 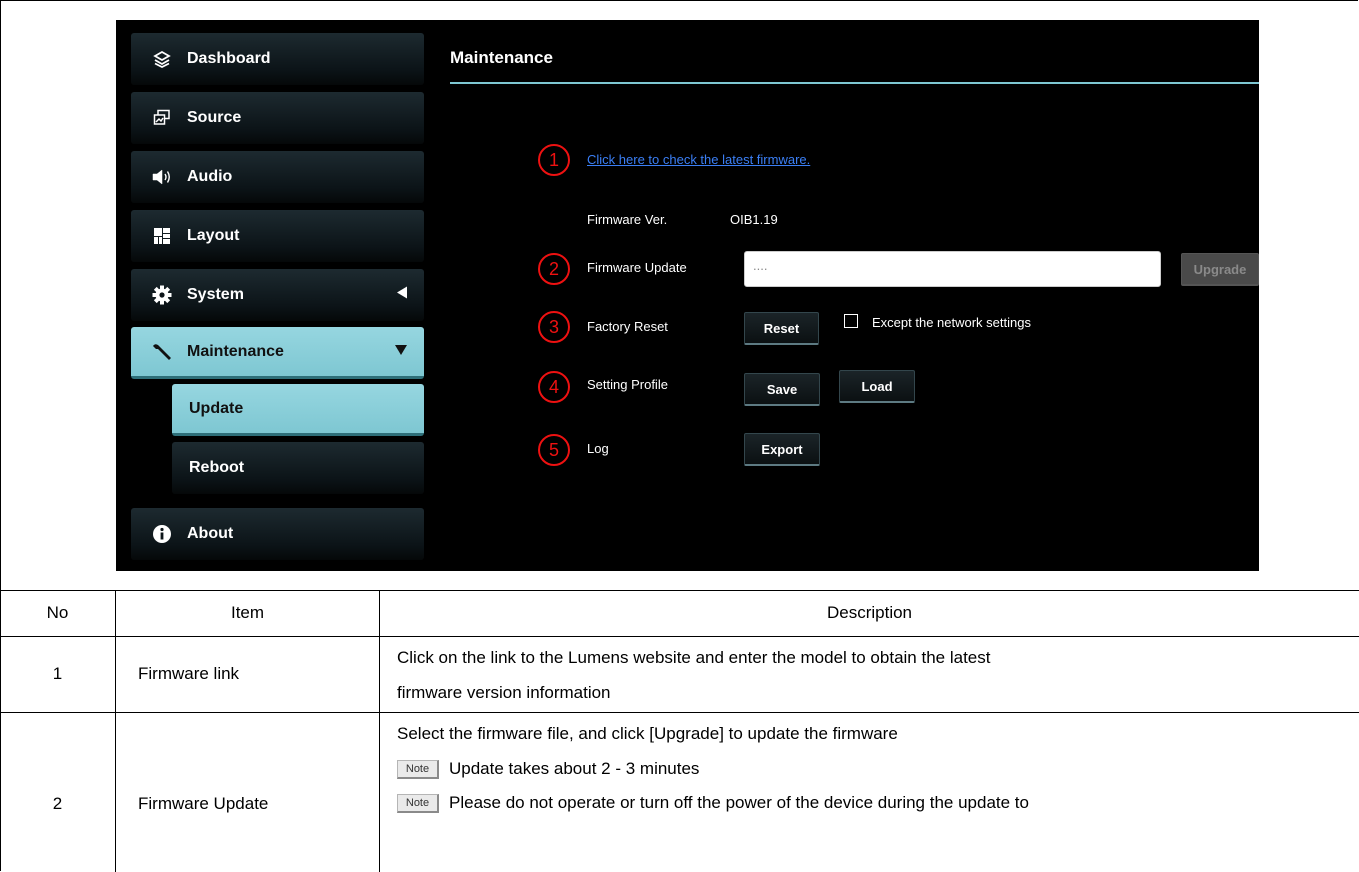 What do you see at coordinates (162, 59) in the screenshot?
I see `layers-icon` at bounding box center [162, 59].